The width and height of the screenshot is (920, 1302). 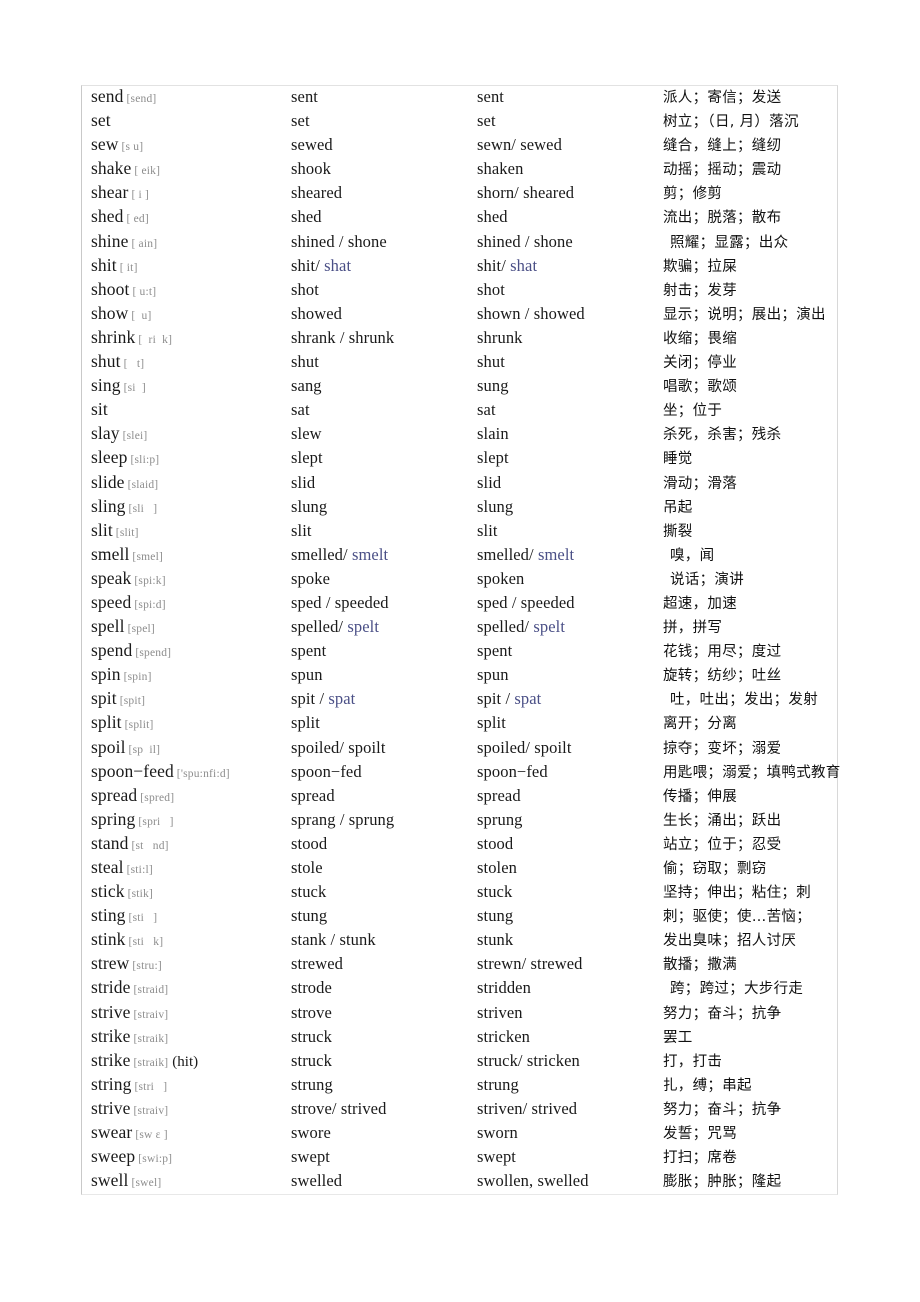 What do you see at coordinates (132, 701) in the screenshot?
I see `verb-phonetic: [spit]` at bounding box center [132, 701].